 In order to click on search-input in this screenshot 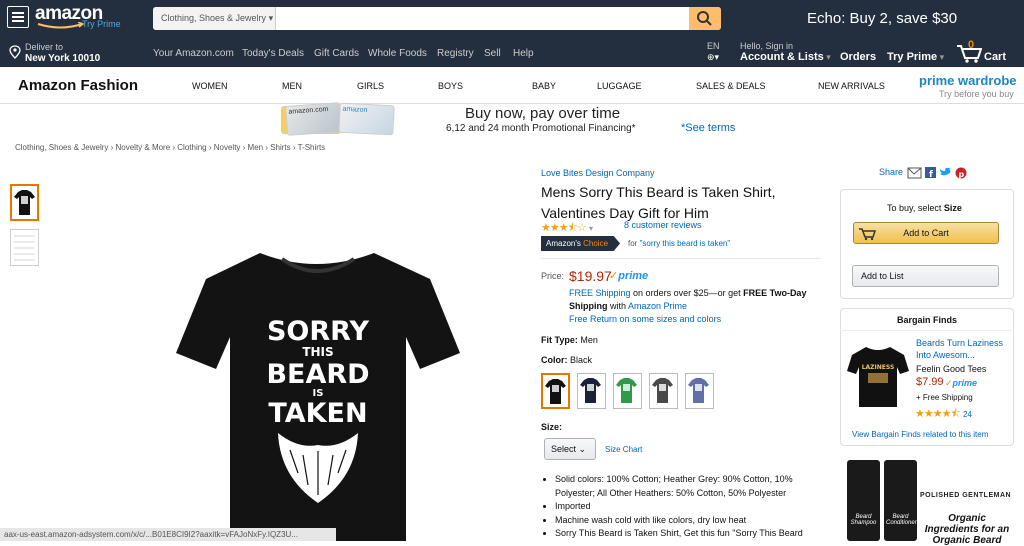, I will do `click(482, 18)`.